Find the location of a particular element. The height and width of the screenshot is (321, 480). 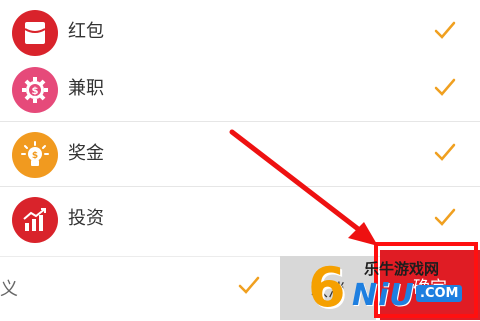

cancel-button: 取消 is located at coordinates (328, 288).